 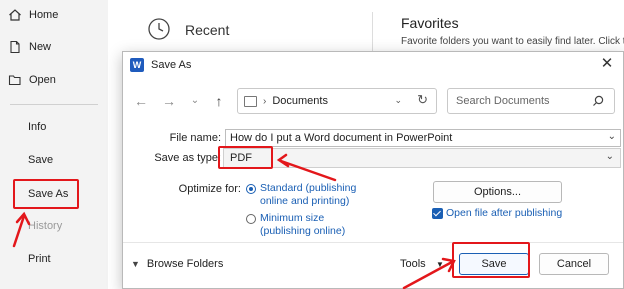 I want to click on chevron-right-icon: ›, so click(x=265, y=101).